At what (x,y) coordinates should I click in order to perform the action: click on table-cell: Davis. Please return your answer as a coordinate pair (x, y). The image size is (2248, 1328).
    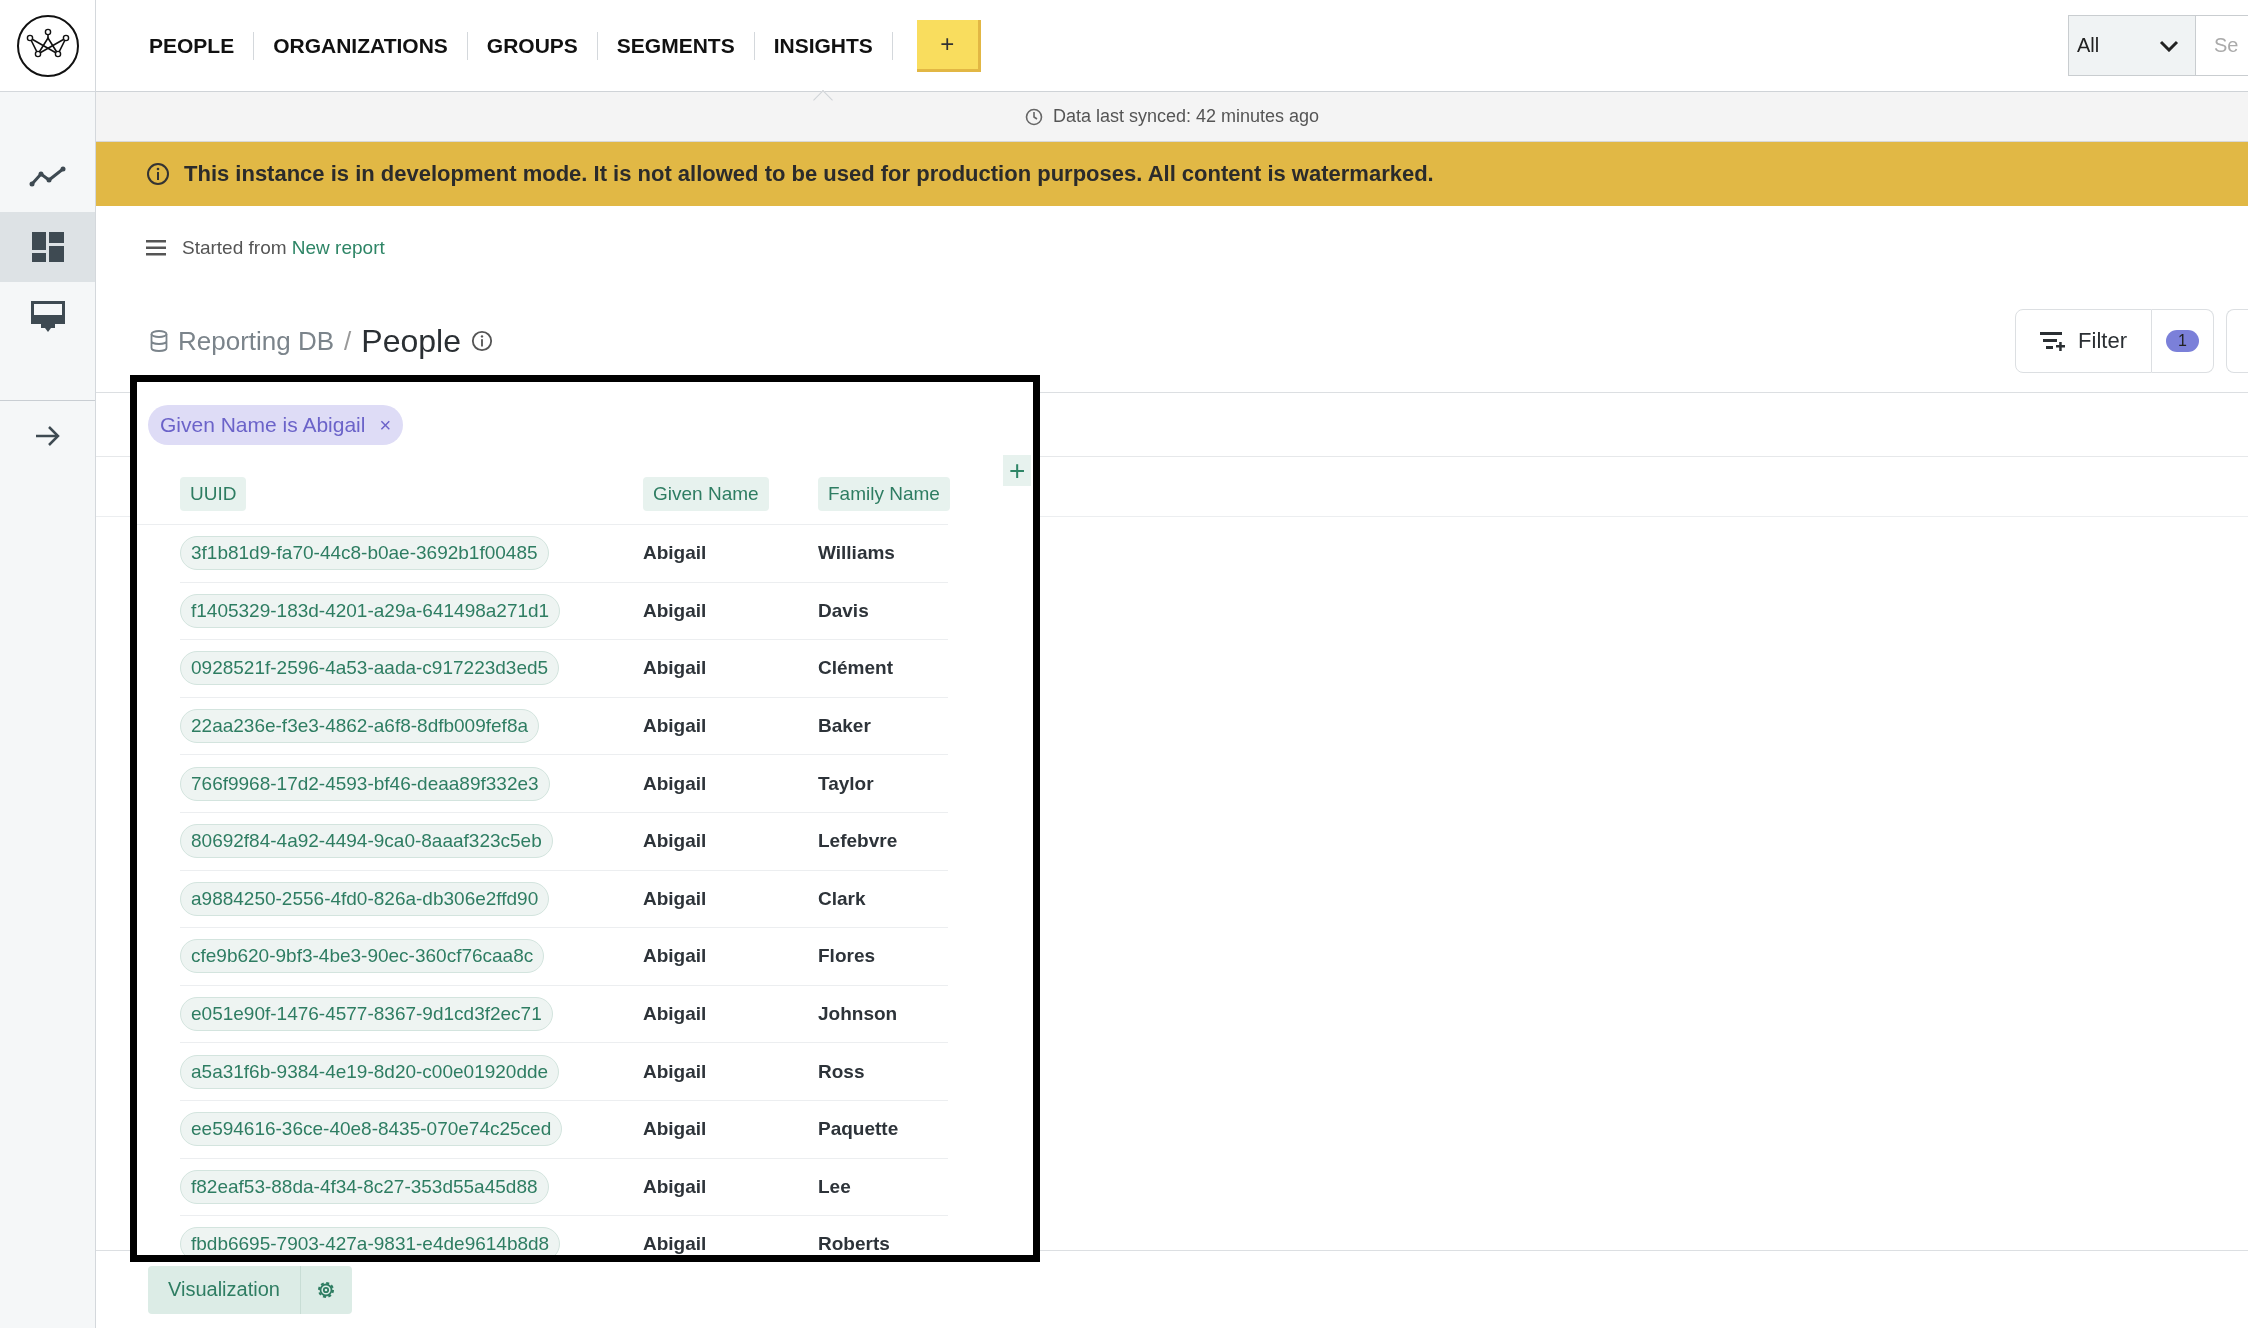
    Looking at the image, I should click on (883, 611).